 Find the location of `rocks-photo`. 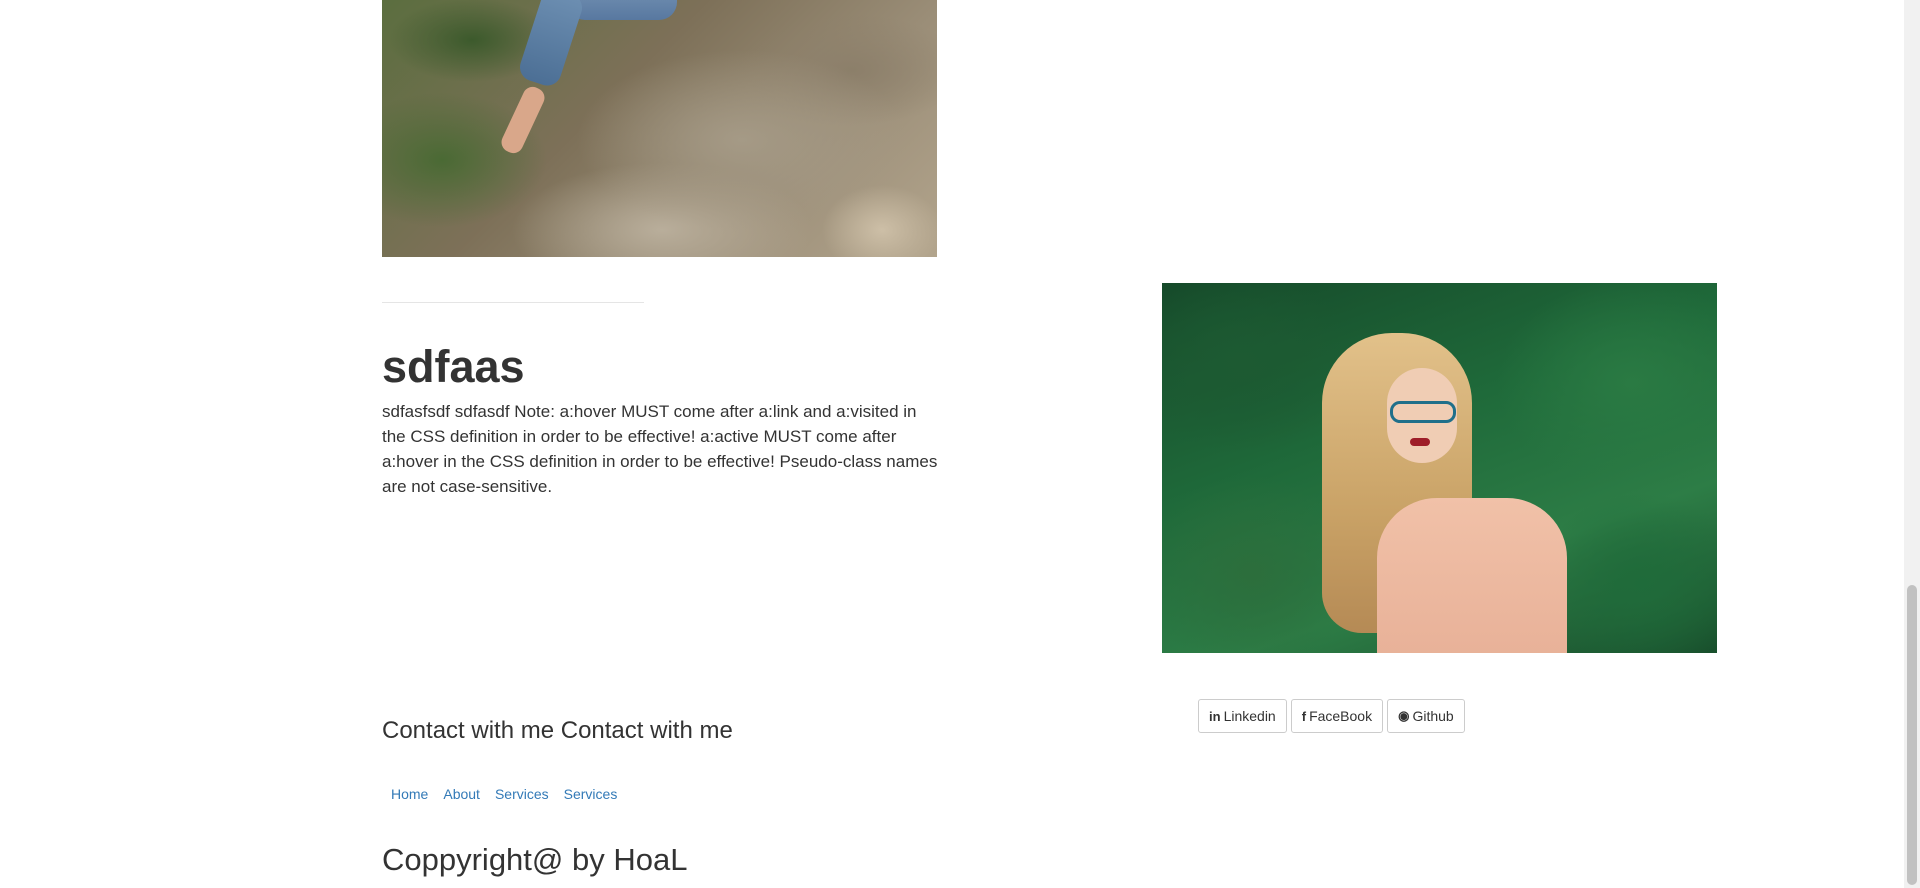

rocks-photo is located at coordinates (659, 128).